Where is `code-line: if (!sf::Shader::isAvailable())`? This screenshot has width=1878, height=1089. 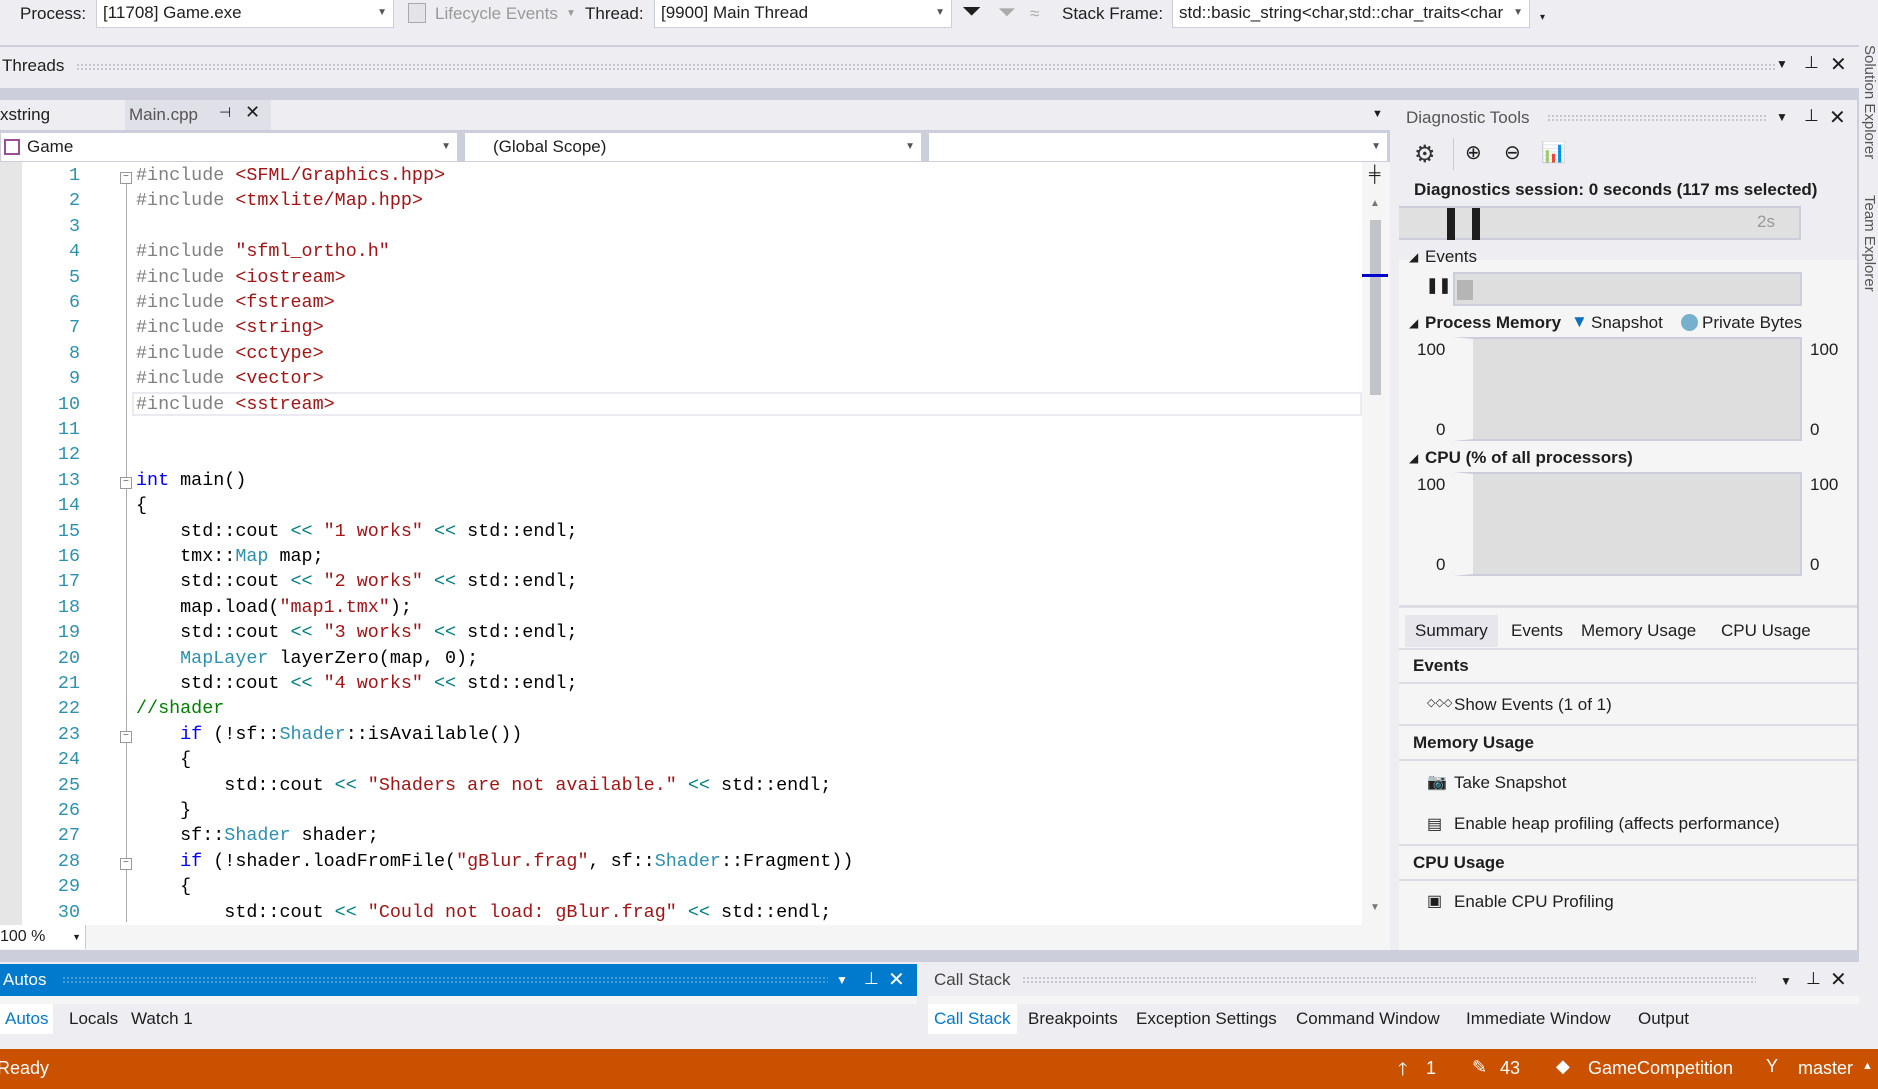
code-line: if (!sf::Shader::isAvailable()) is located at coordinates (329, 734).